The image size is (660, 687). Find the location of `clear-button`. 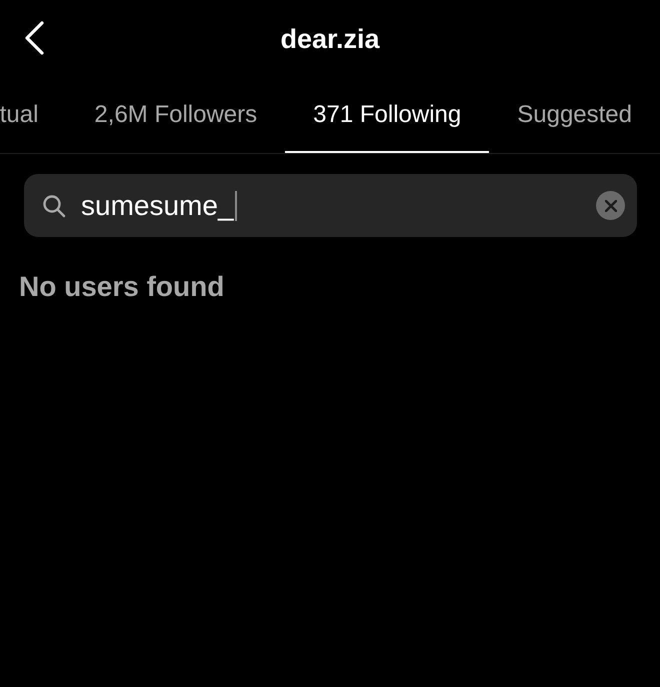

clear-button is located at coordinates (610, 205).